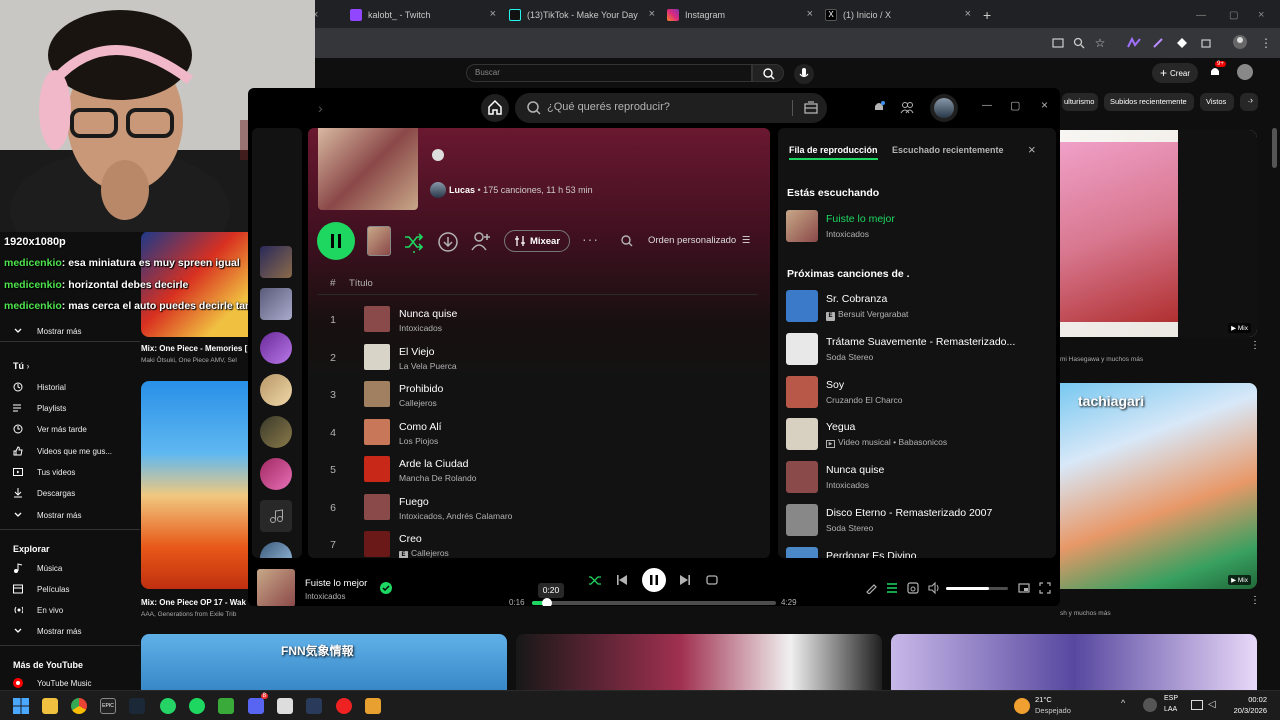 This screenshot has height=720, width=1280. What do you see at coordinates (916, 478) in the screenshot?
I see `queue-item: Nunca quise Intoxicados` at bounding box center [916, 478].